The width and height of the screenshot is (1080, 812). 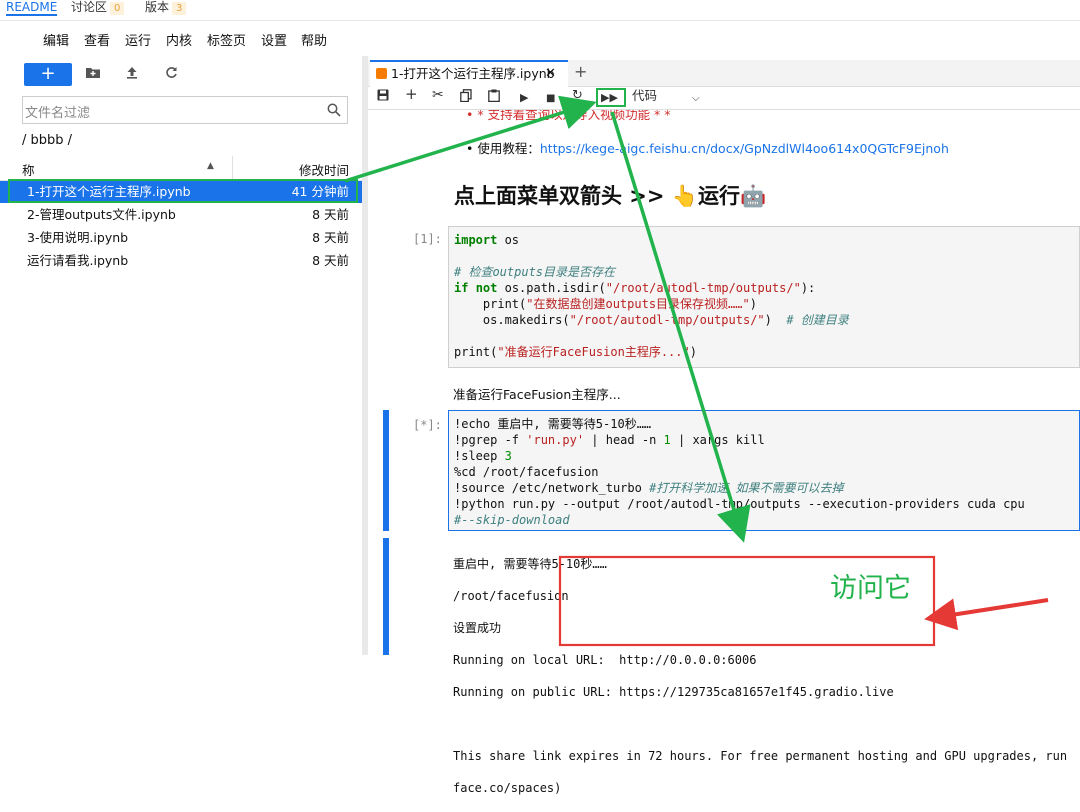 What do you see at coordinates (386, 596) in the screenshot?
I see `output-collapse-bar` at bounding box center [386, 596].